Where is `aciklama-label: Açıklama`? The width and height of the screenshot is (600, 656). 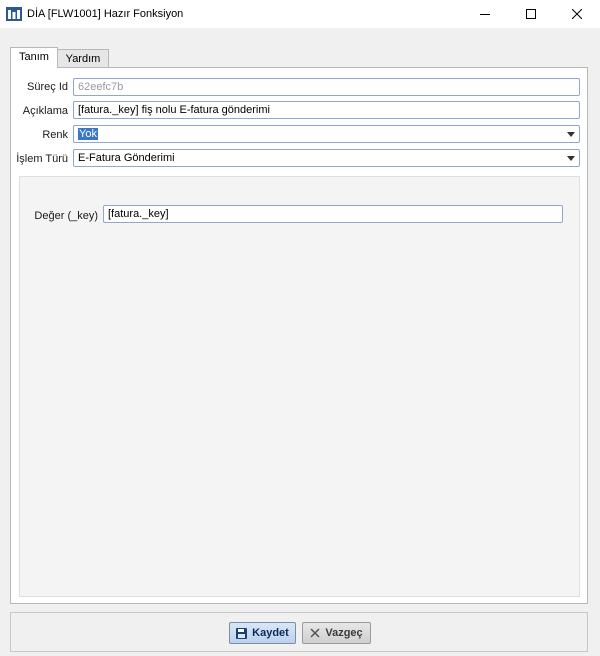 aciklama-label: Açıklama is located at coordinates (45, 111).